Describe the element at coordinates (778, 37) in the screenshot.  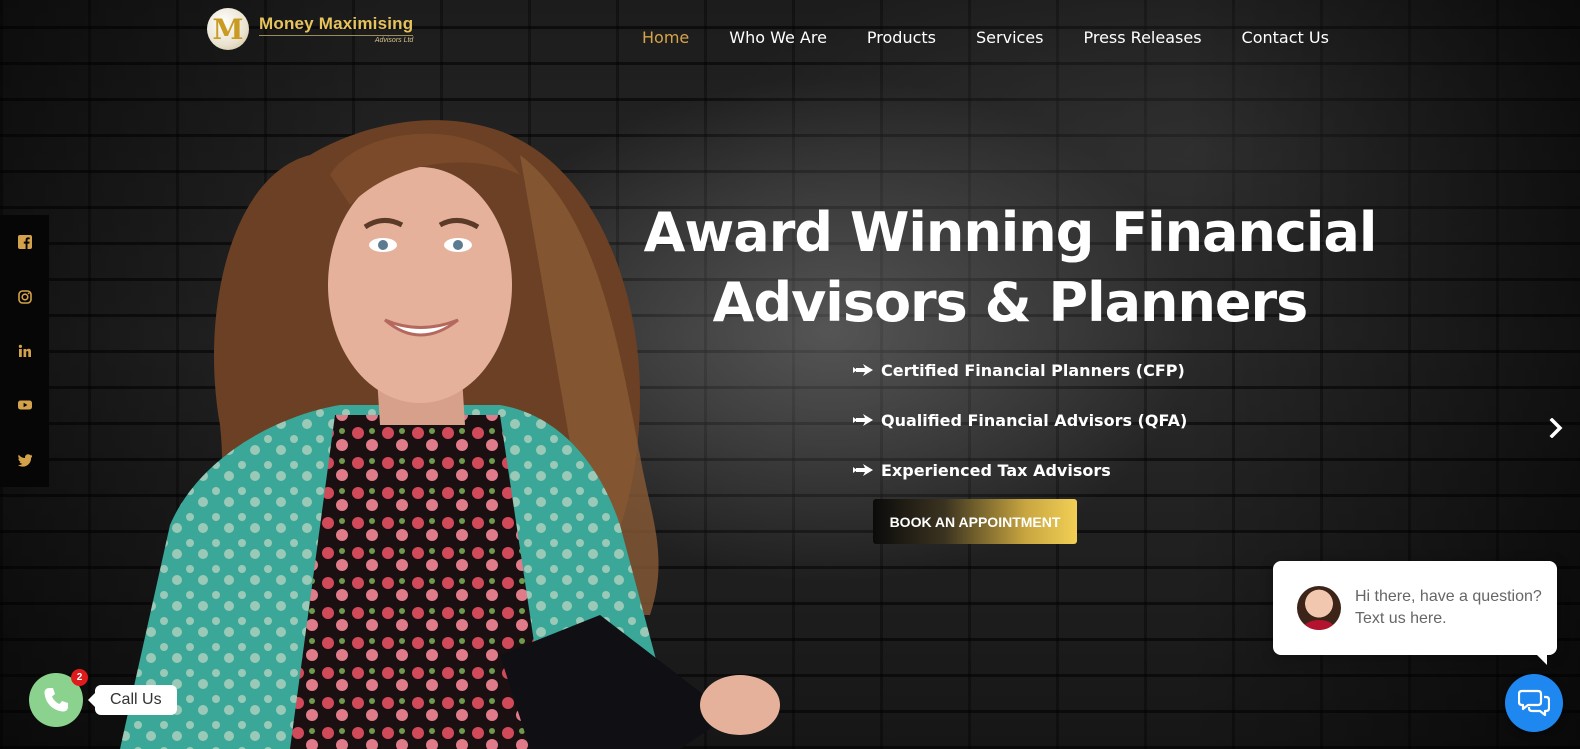
I see `nav-who-we-are: Who We Are` at that location.